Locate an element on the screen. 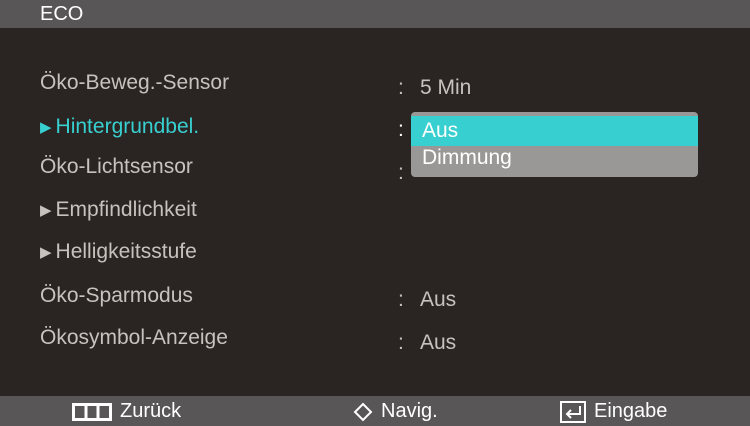  menu-value: 5 Min is located at coordinates (446, 87).